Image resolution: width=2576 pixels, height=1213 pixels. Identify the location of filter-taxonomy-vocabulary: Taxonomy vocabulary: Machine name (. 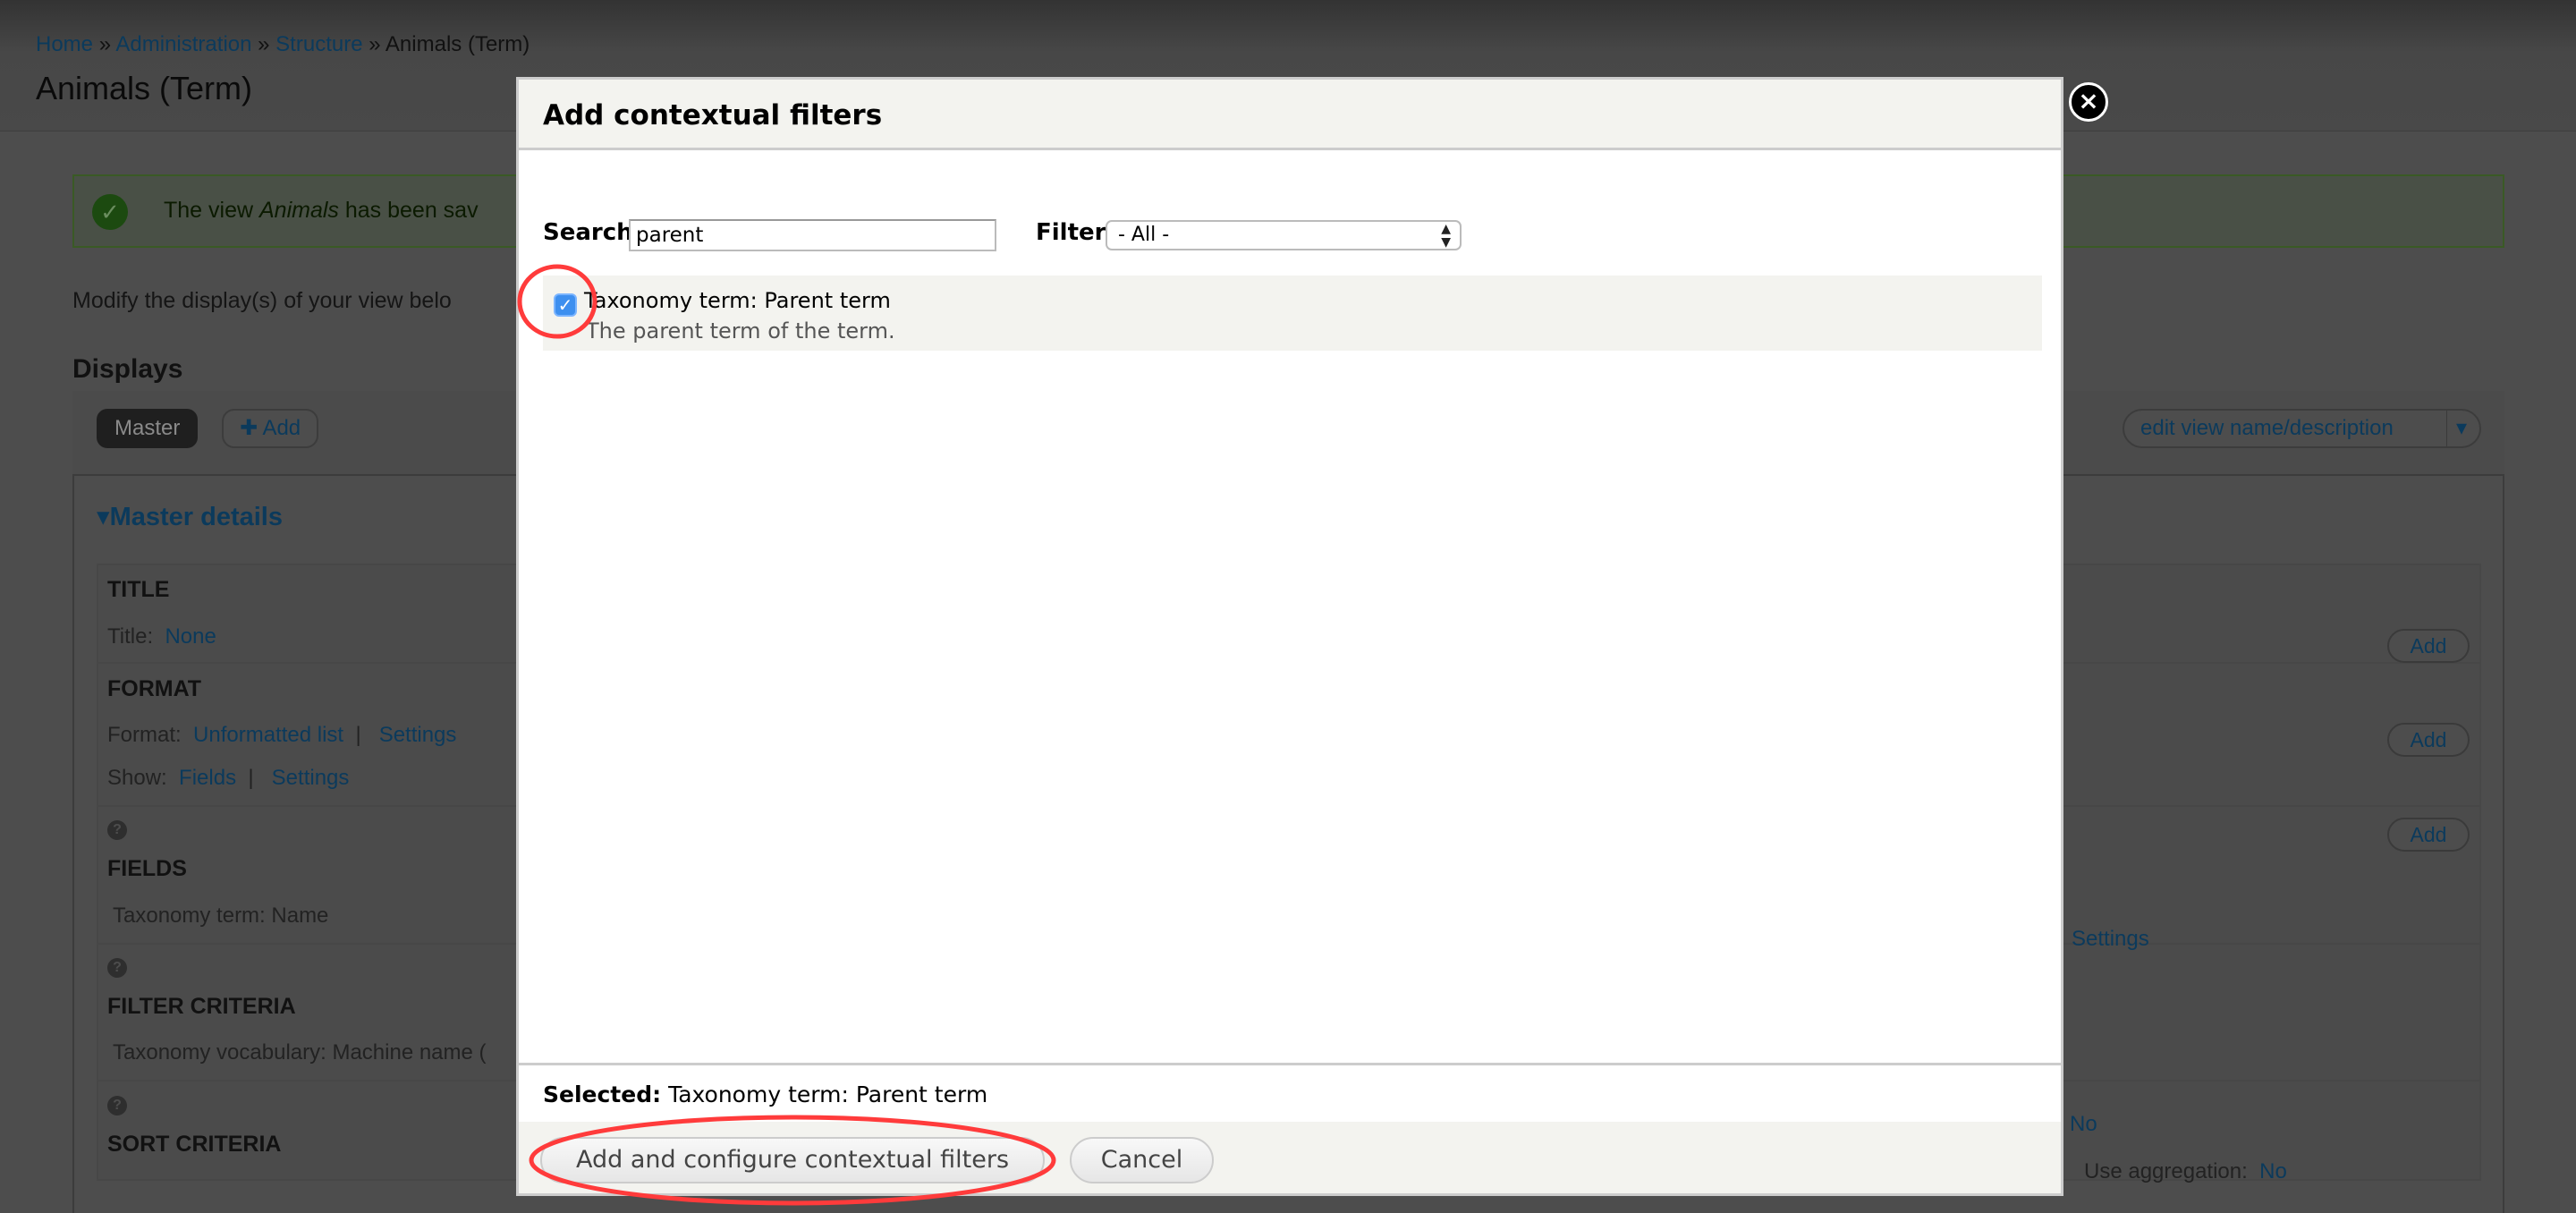
(300, 1052).